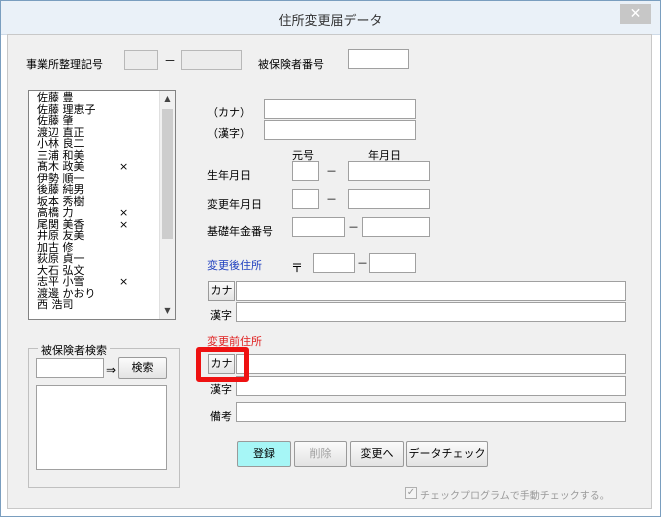  Describe the element at coordinates (331, 199) in the screenshot. I see `change-dash: －` at that location.